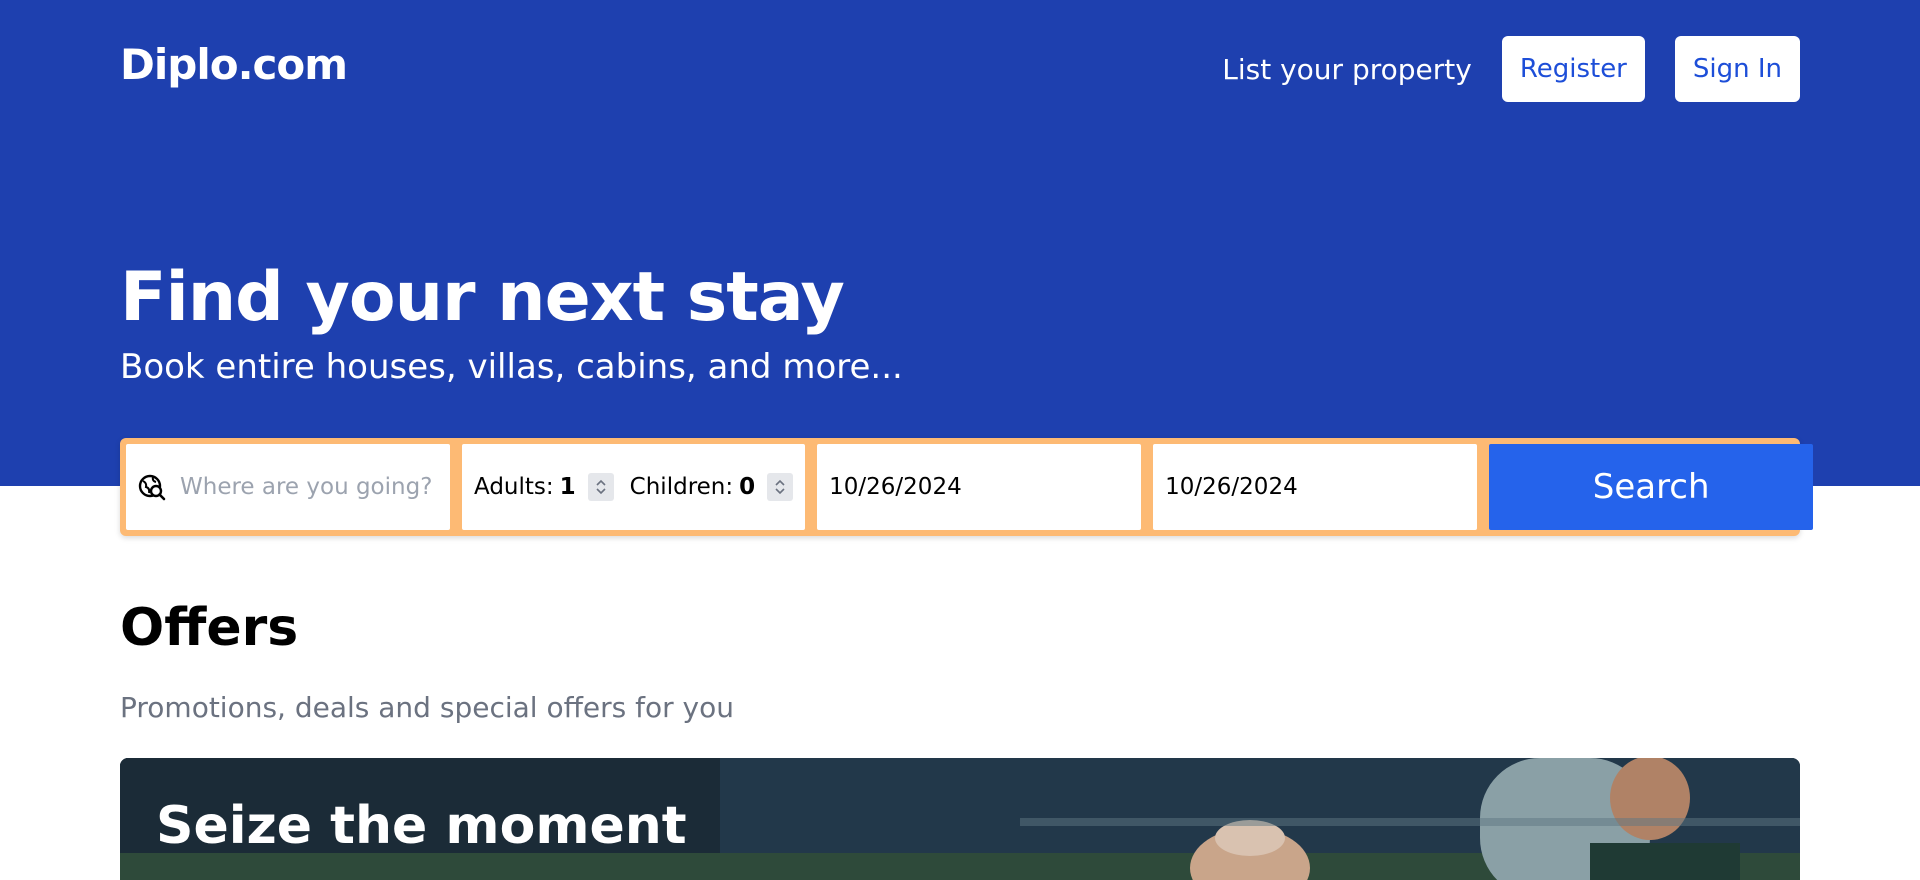  Describe the element at coordinates (152, 487) in the screenshot. I see `globe-search-icon` at that location.